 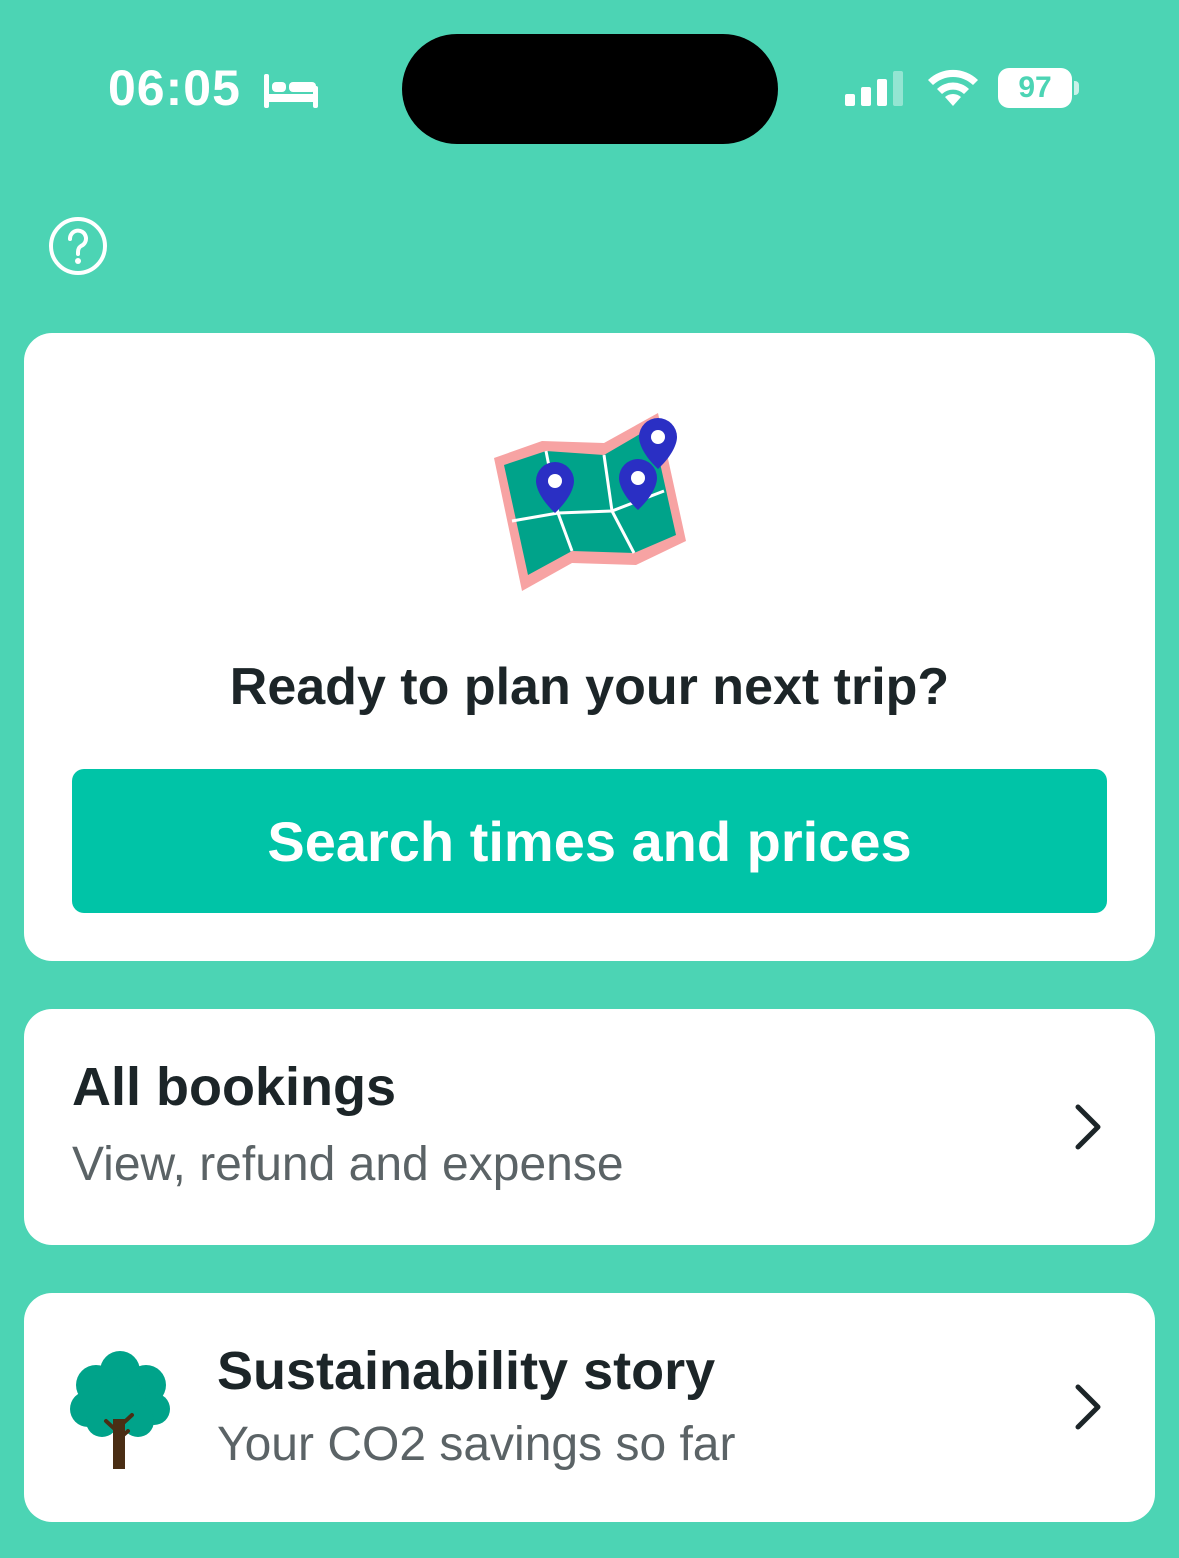 I want to click on dynamic-island, so click(x=590, y=89).